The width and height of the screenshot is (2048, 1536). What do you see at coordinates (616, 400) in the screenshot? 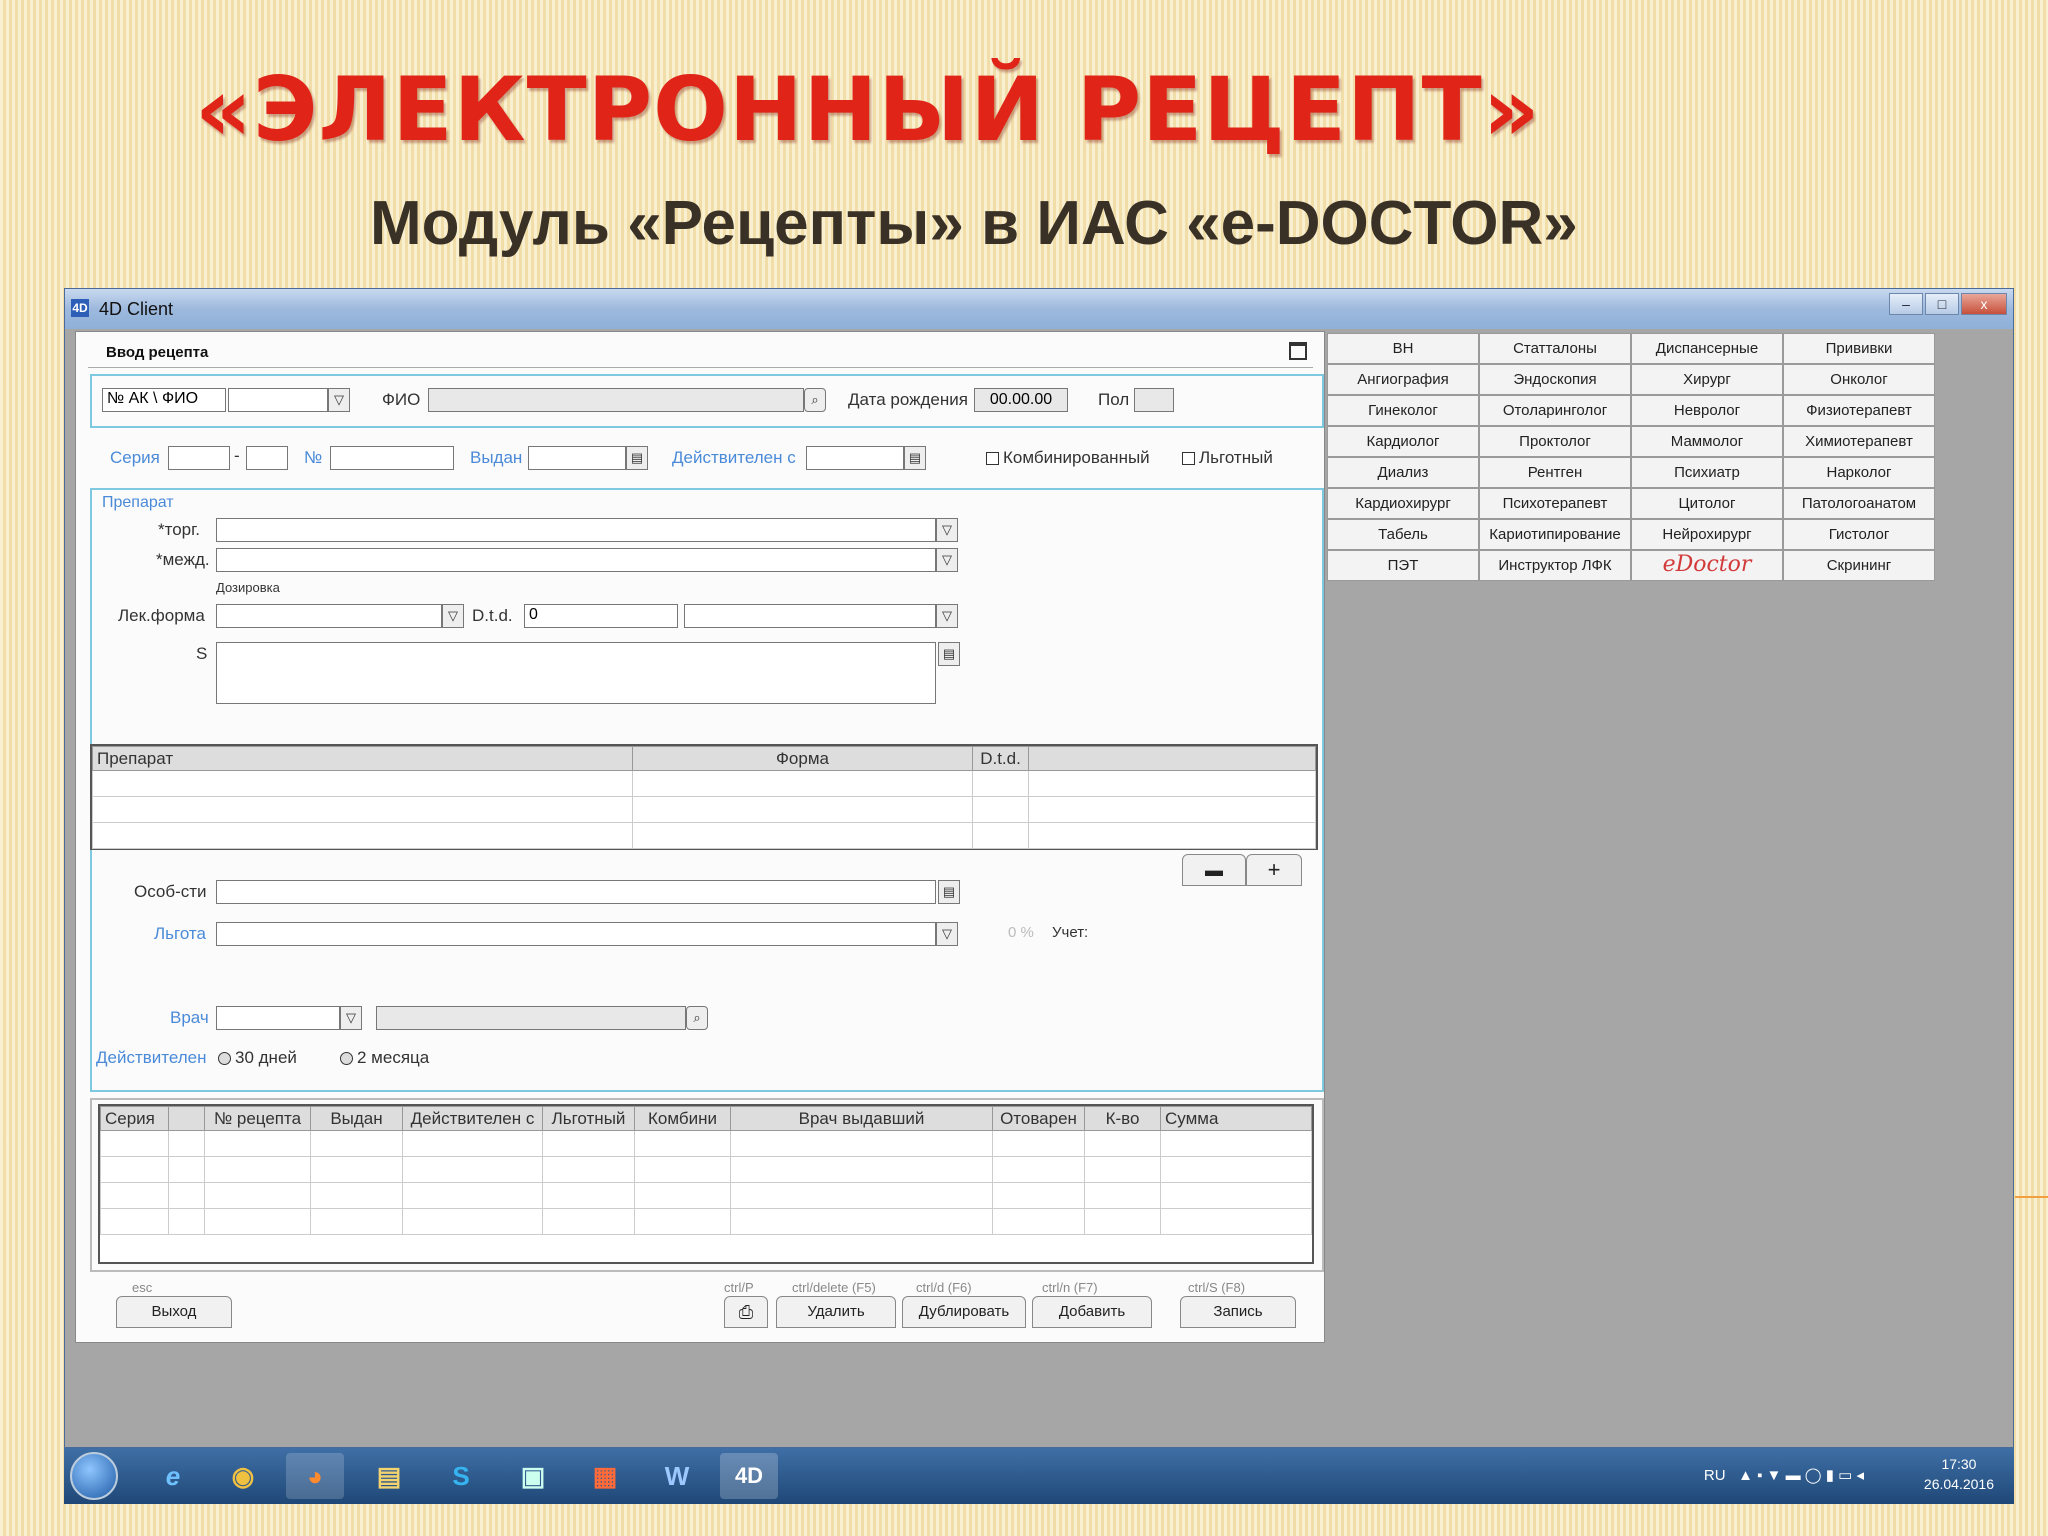
I see `fio-input` at bounding box center [616, 400].